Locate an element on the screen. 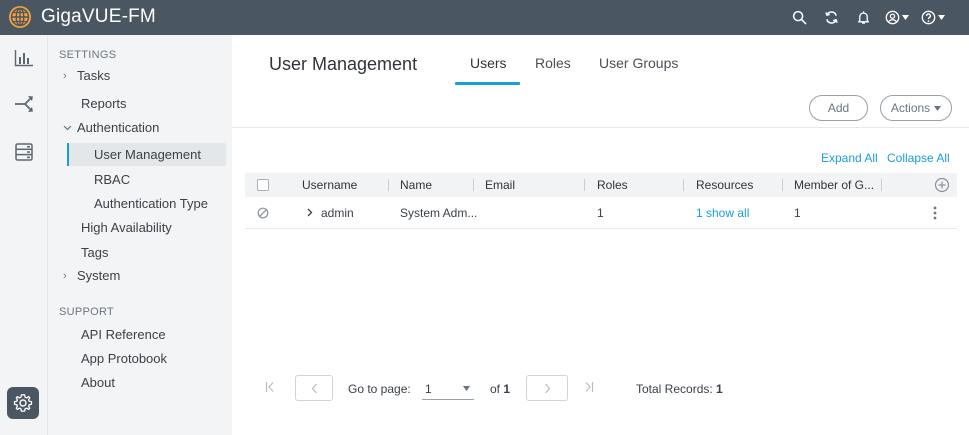 This screenshot has height=435, width=969. header-divider is located at coordinates (600, 127).